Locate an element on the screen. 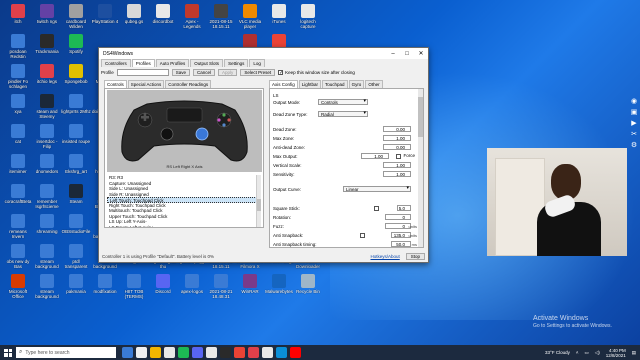 This screenshot has width=640, height=360. tab-log: Log is located at coordinates (257, 63).